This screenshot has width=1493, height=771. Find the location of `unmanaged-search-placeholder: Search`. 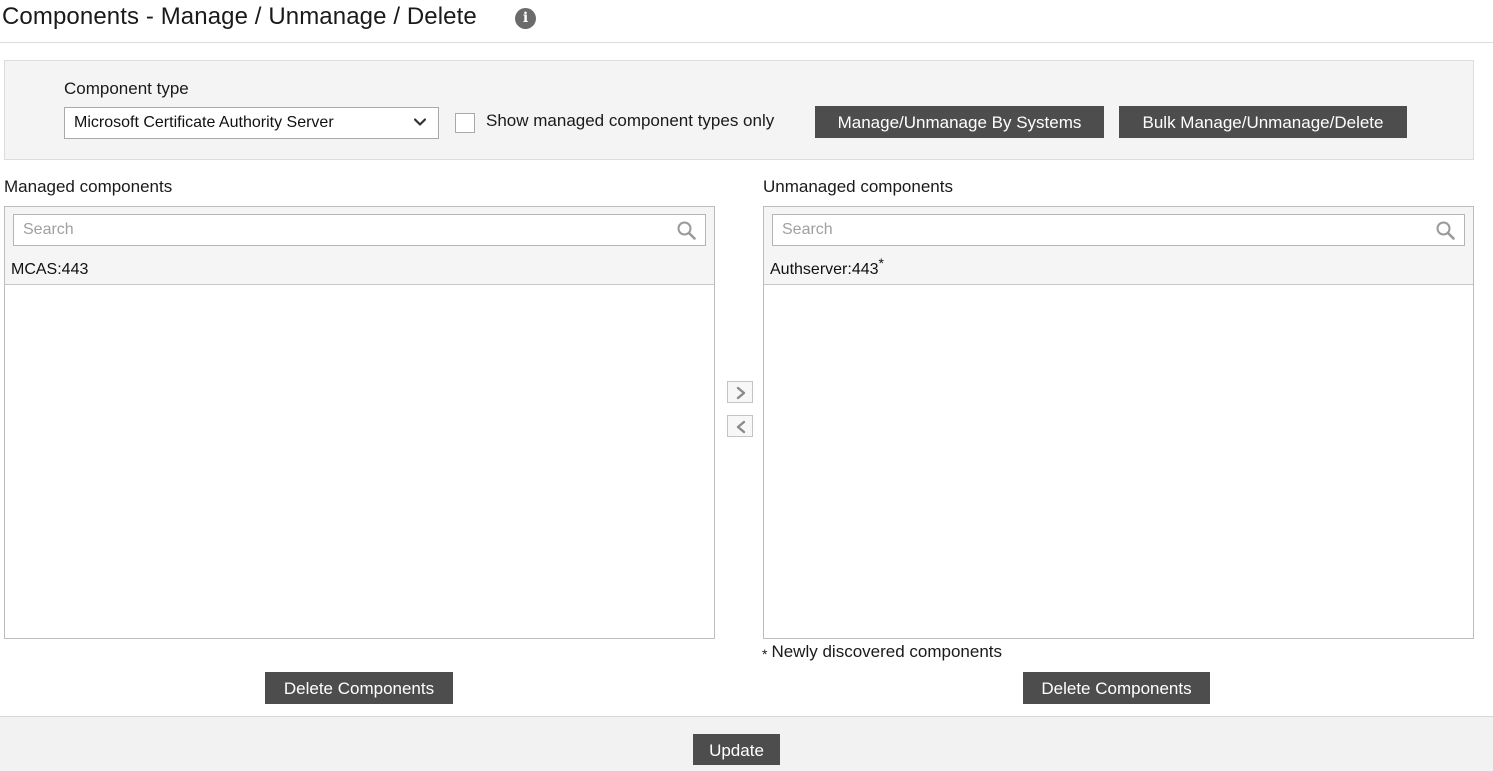

unmanaged-search-placeholder: Search is located at coordinates (807, 229).